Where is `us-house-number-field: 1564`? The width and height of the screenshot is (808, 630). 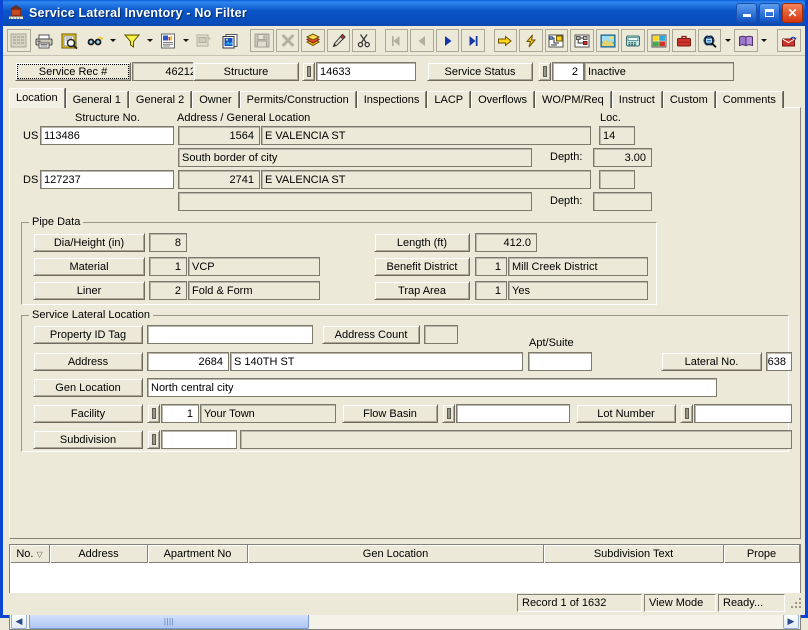 us-house-number-field: 1564 is located at coordinates (219, 135).